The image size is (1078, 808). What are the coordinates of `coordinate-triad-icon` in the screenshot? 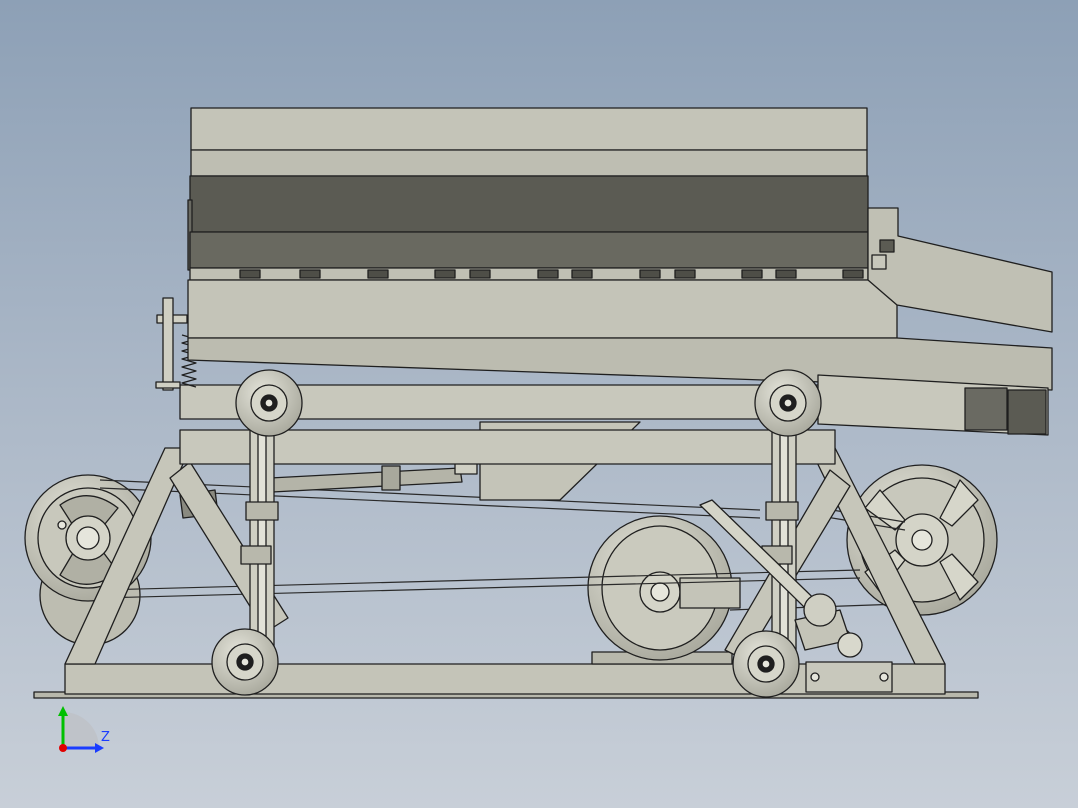 It's located at (81, 729).